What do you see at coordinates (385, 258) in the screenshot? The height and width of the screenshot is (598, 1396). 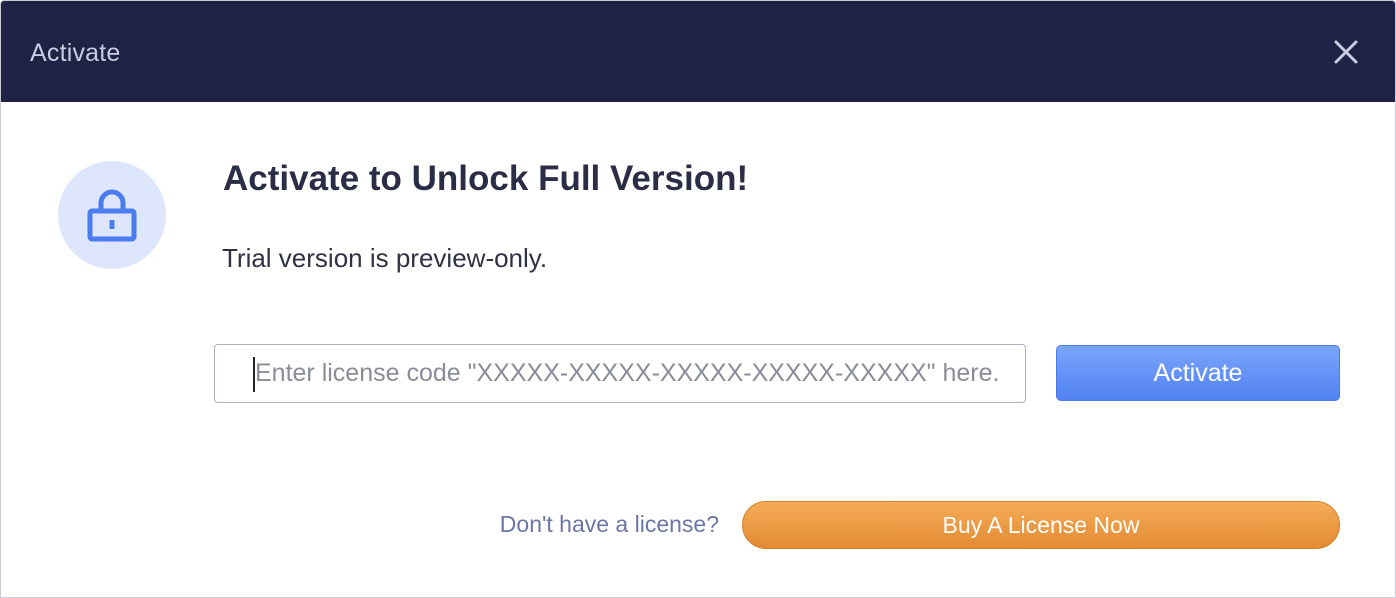 I see `subtext: Trial version is preview-only.` at bounding box center [385, 258].